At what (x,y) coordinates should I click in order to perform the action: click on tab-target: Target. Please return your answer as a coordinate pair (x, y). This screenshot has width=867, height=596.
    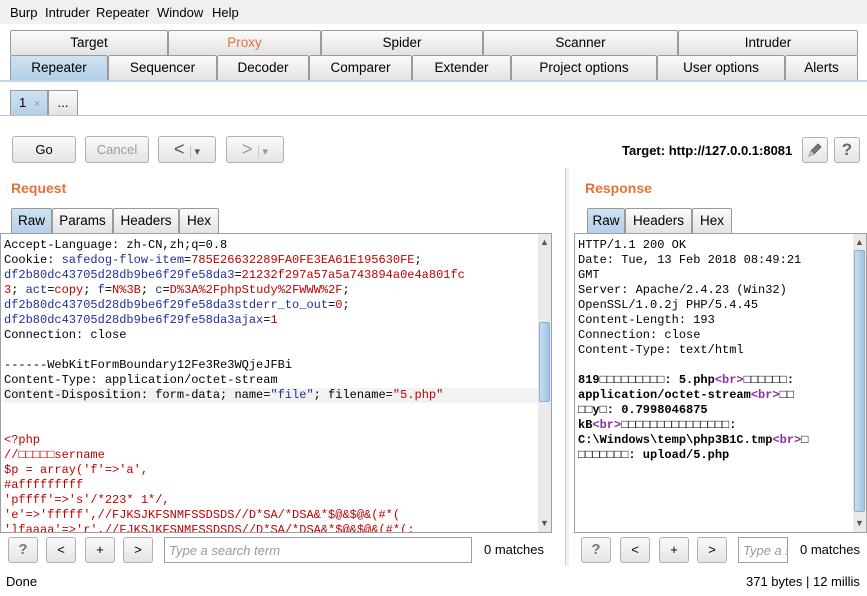
    Looking at the image, I should click on (89, 42).